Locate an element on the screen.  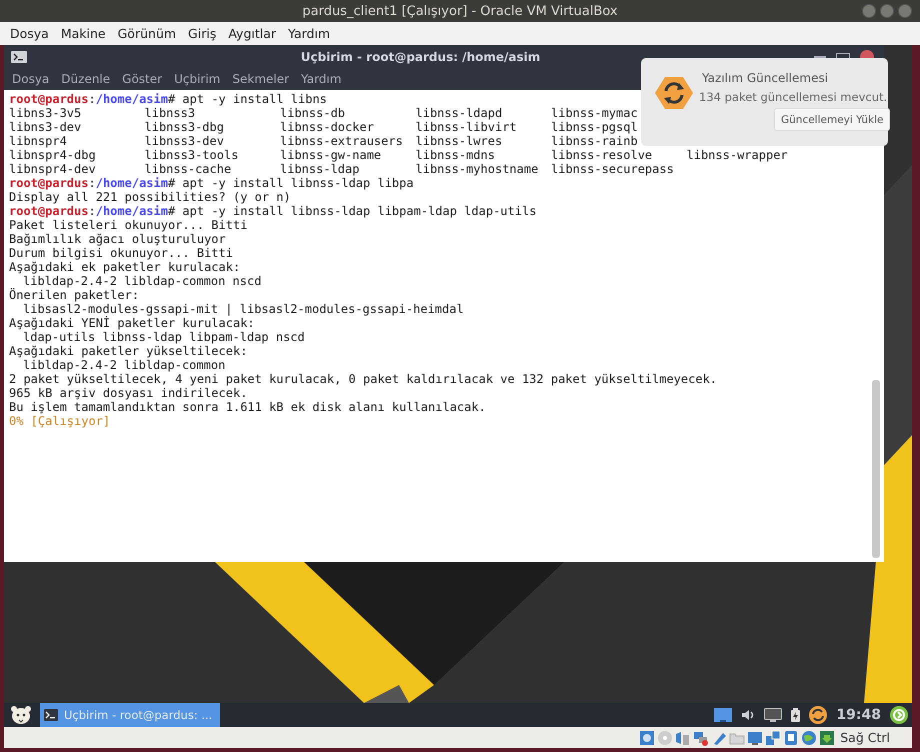
network-icon is located at coordinates (701, 738).